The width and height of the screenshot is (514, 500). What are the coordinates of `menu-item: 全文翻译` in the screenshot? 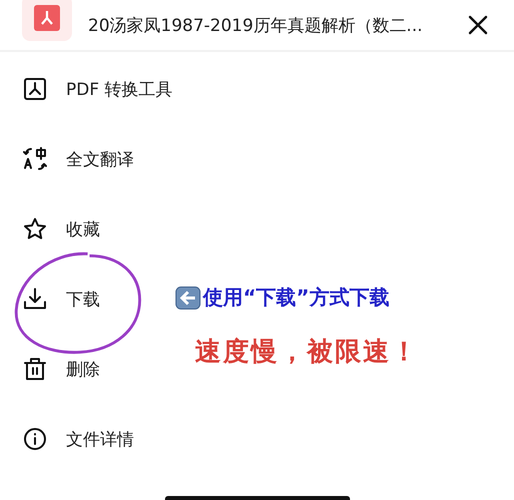 It's located at (100, 159).